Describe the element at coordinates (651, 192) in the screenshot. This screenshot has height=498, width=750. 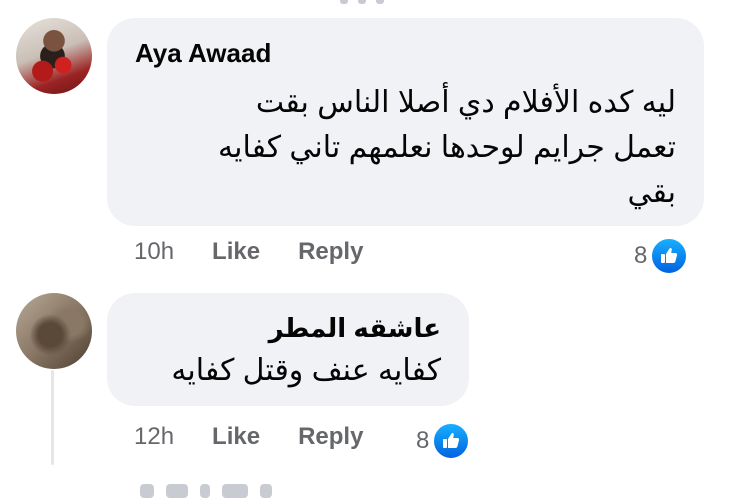
I see `comment-text-line: بقي` at that location.